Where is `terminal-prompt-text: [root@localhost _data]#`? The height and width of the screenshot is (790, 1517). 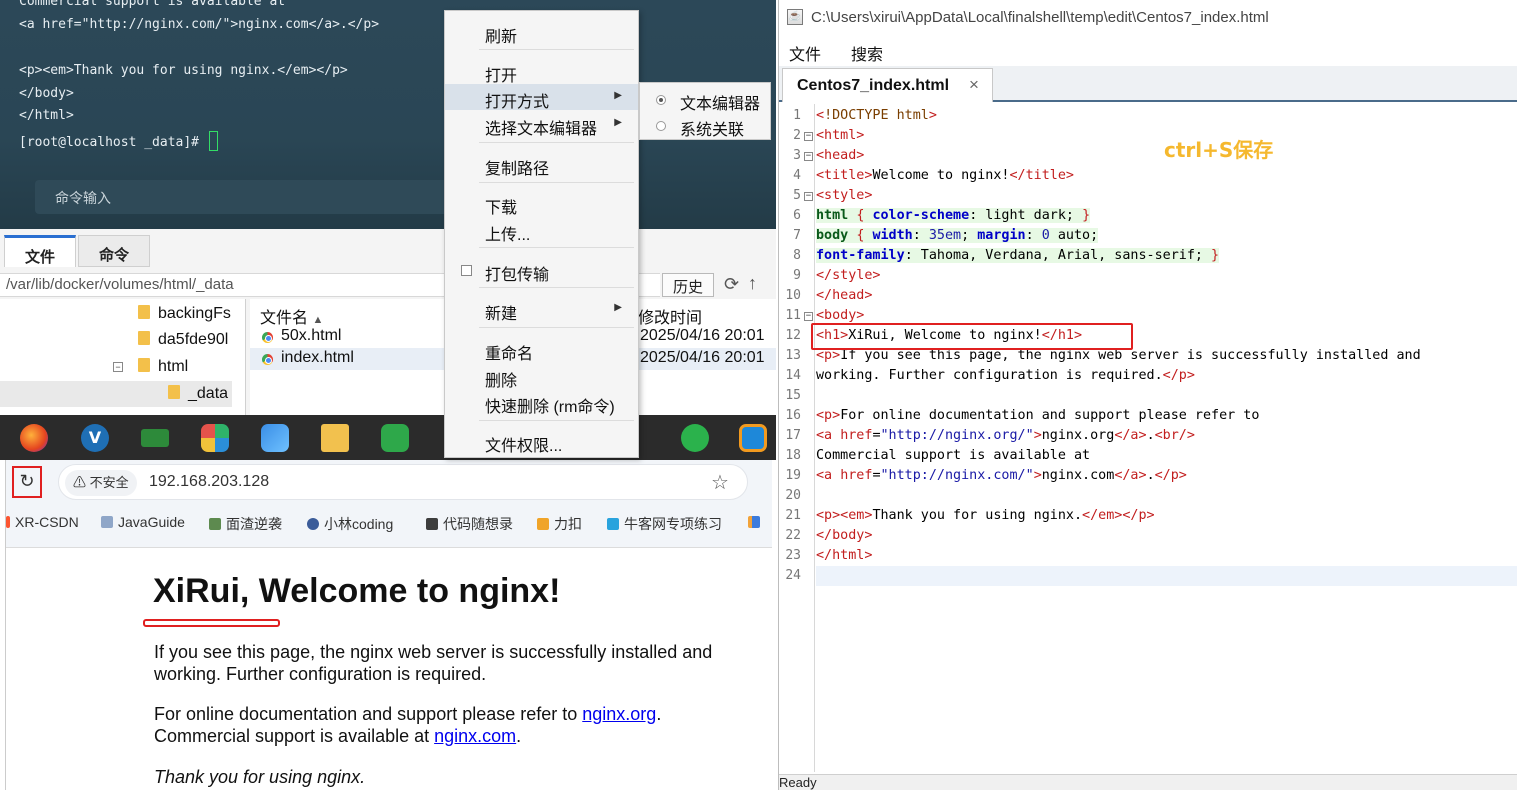 terminal-prompt-text: [root@localhost _data]# is located at coordinates (113, 142).